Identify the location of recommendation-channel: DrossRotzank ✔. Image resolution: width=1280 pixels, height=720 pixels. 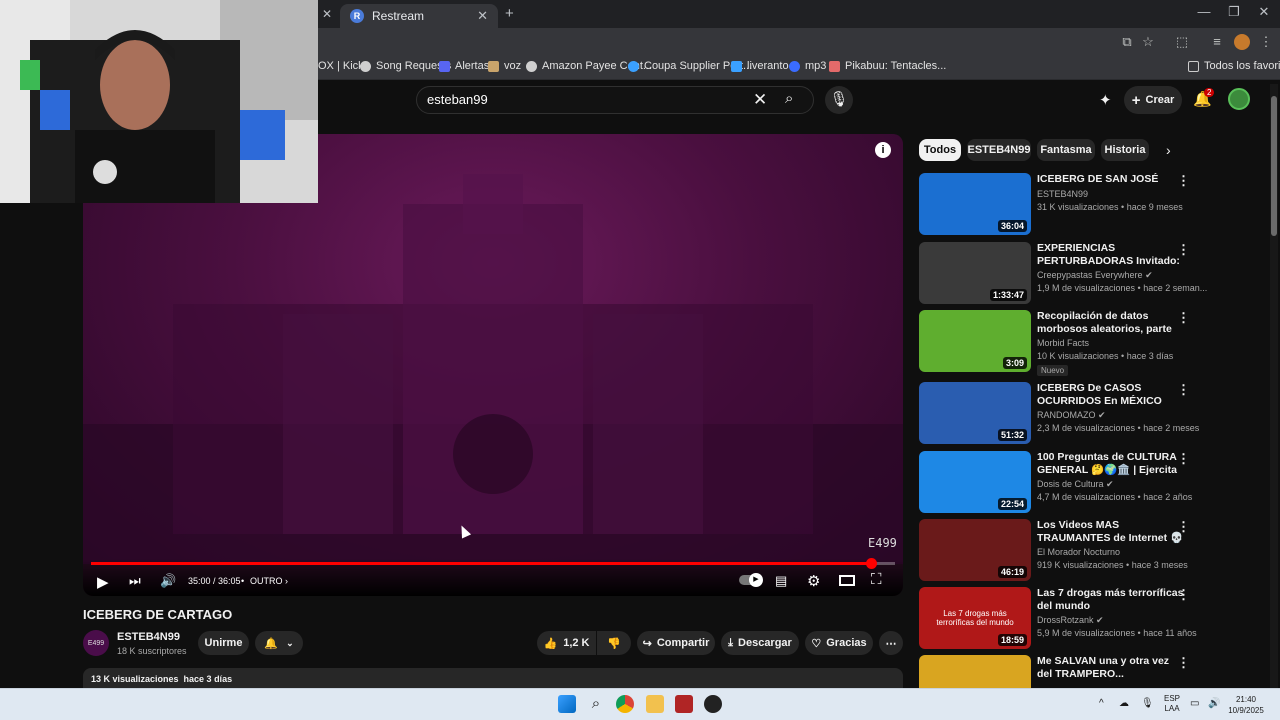
(1070, 620).